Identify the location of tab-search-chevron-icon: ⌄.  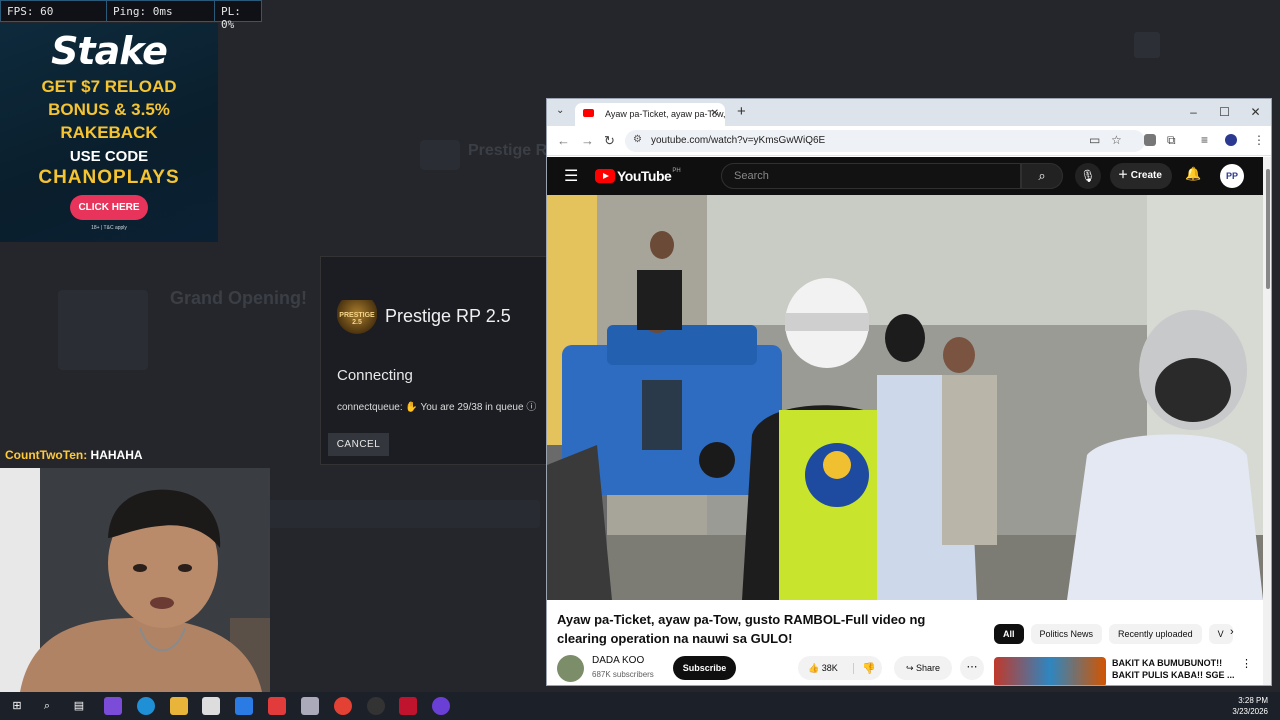
(560, 110).